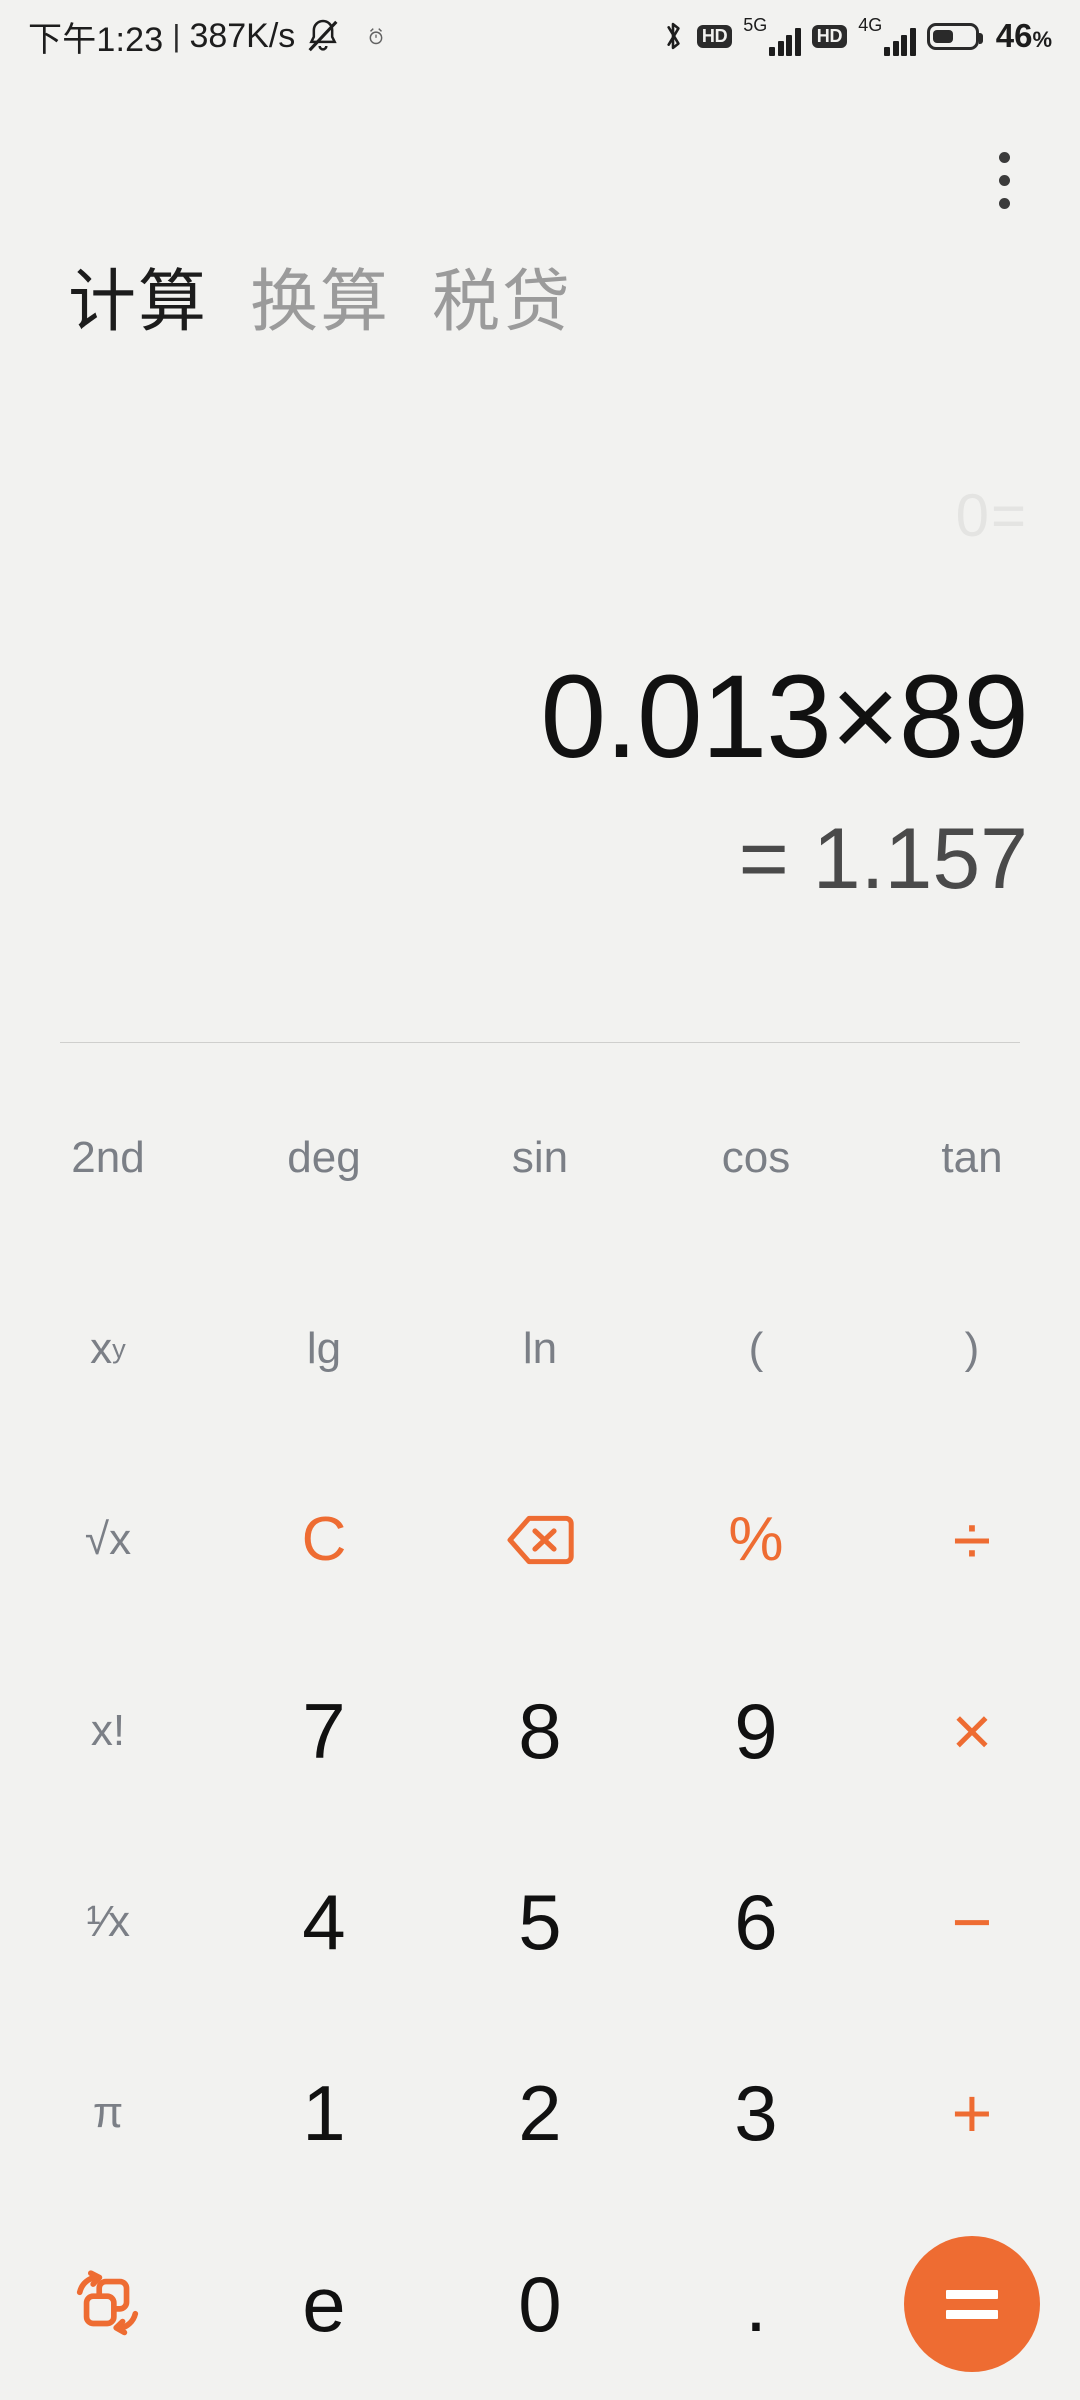 This screenshot has width=1080, height=2400. I want to click on tab-bar: 计算 换算 税贷, so click(320, 302).